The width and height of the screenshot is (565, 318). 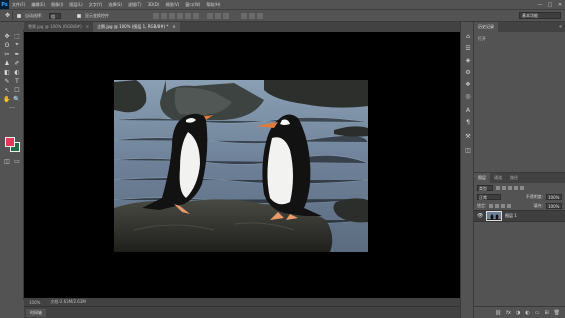 I want to click on healing-tool-icon: ♟, so click(x=7, y=63).